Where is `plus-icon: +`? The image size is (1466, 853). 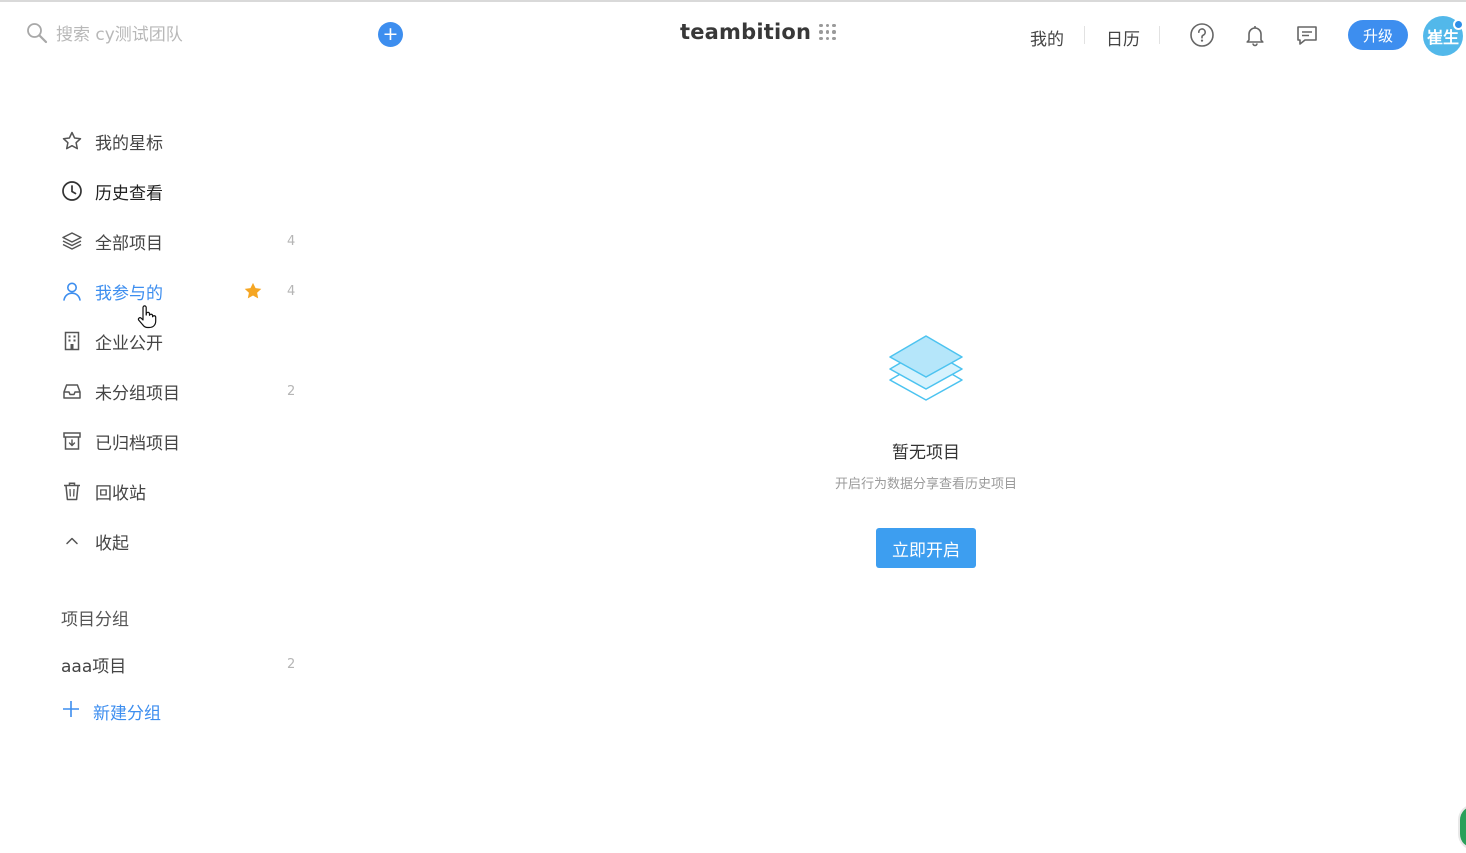
plus-icon: + is located at coordinates (390, 34).